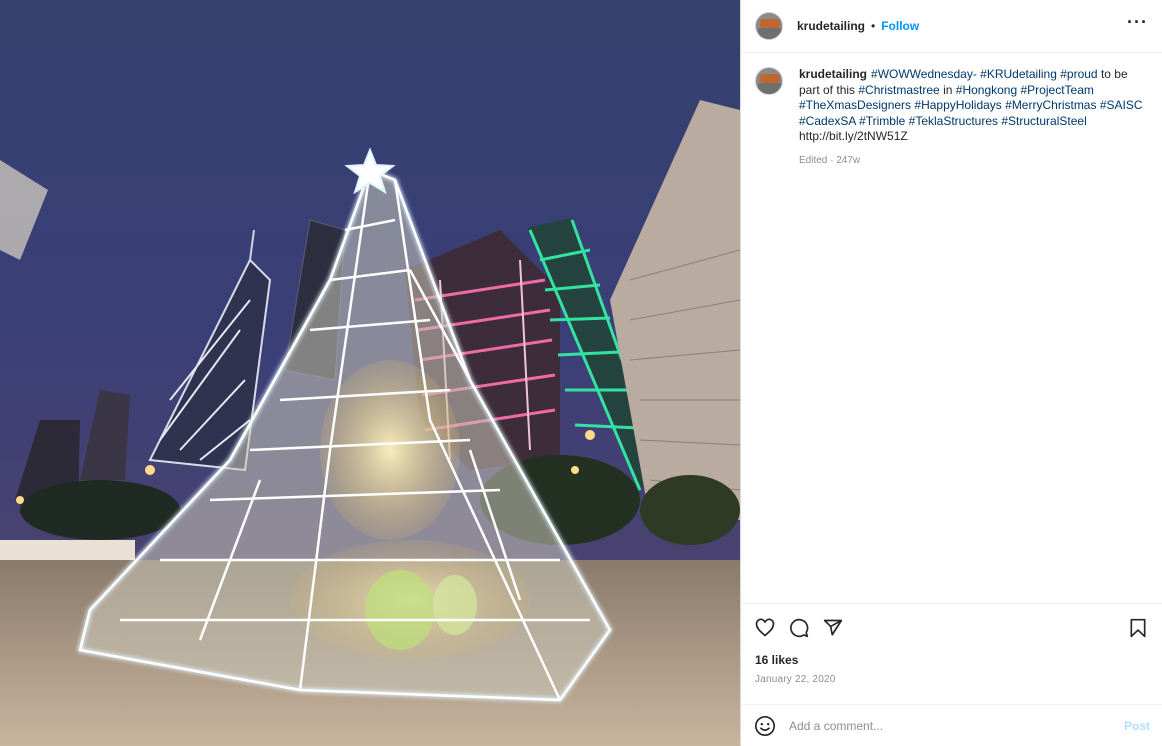 The height and width of the screenshot is (746, 1162). What do you see at coordinates (924, 74) in the screenshot?
I see `hashtag-link: #WOWWednesday-` at bounding box center [924, 74].